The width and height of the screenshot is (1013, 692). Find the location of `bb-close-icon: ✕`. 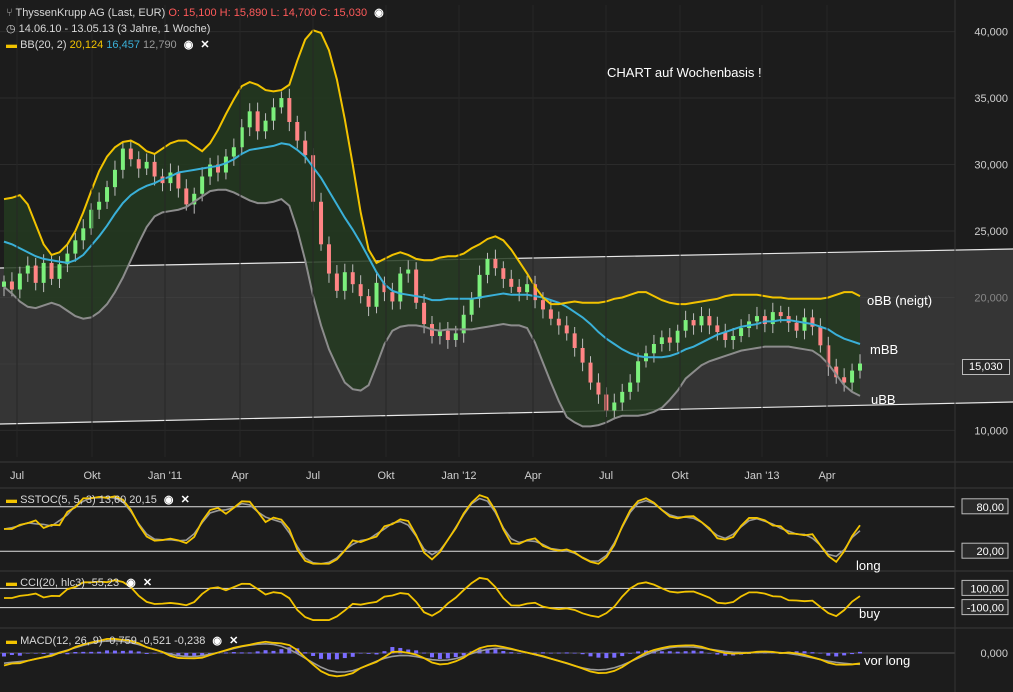

bb-close-icon: ✕ is located at coordinates (204, 44).